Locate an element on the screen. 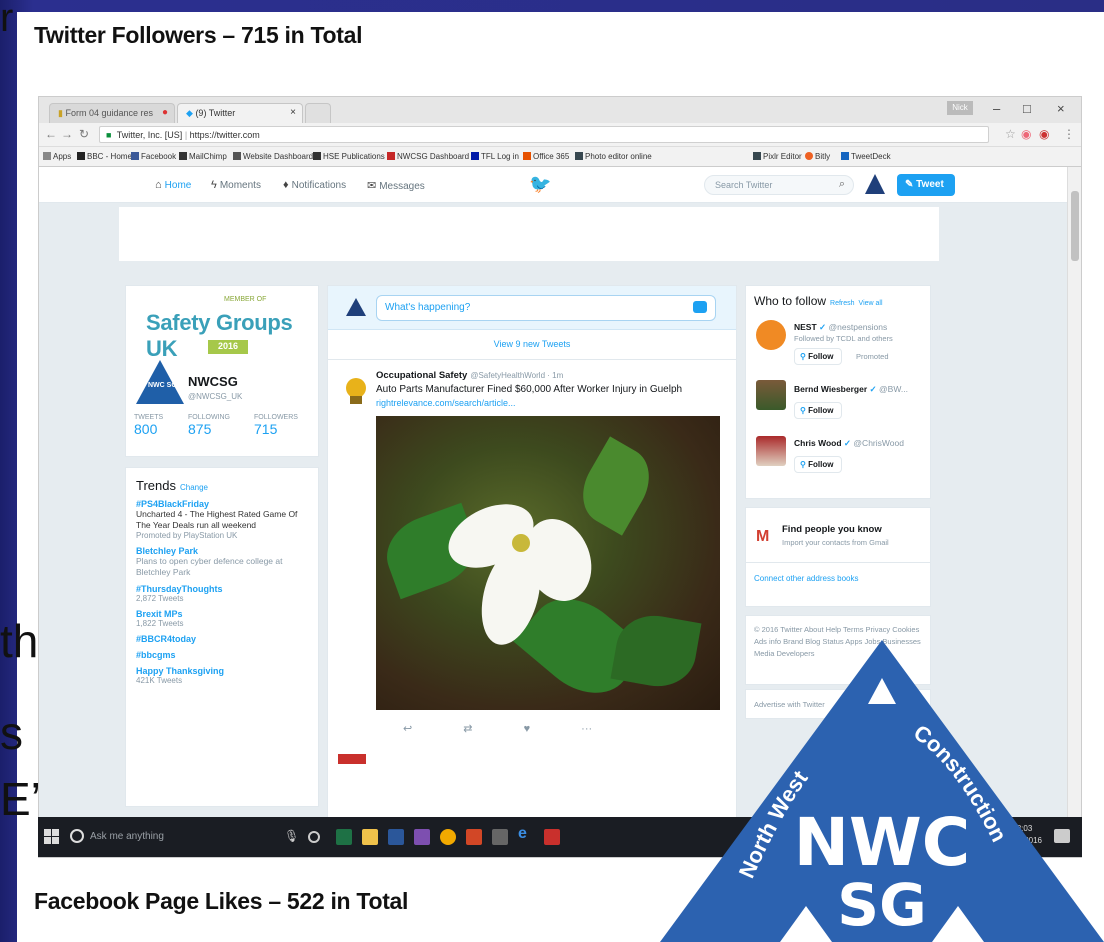  profile-avatar-small is located at coordinates (875, 184).